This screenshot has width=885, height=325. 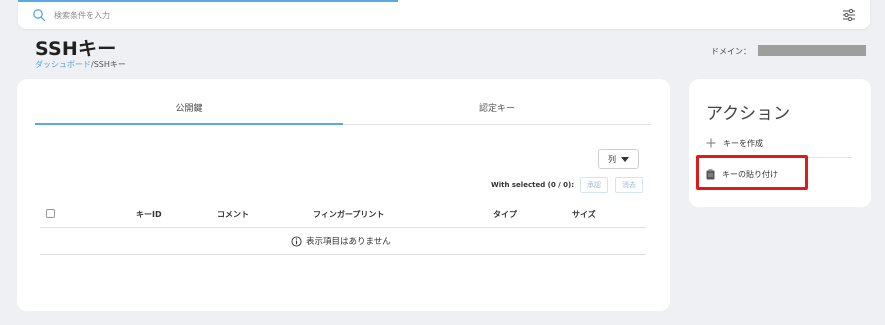 What do you see at coordinates (149, 214) in the screenshot?
I see `column-header-key-id: キーID` at bounding box center [149, 214].